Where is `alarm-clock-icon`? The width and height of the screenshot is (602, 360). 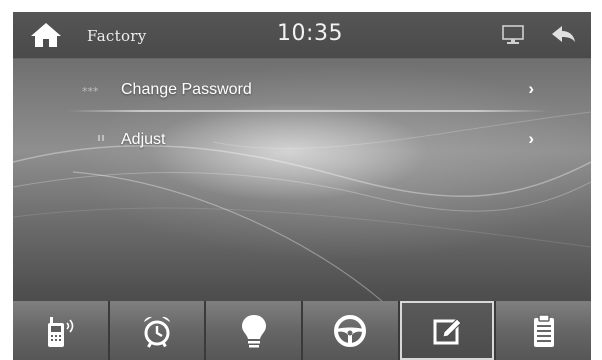
alarm-clock-icon is located at coordinates (157, 332).